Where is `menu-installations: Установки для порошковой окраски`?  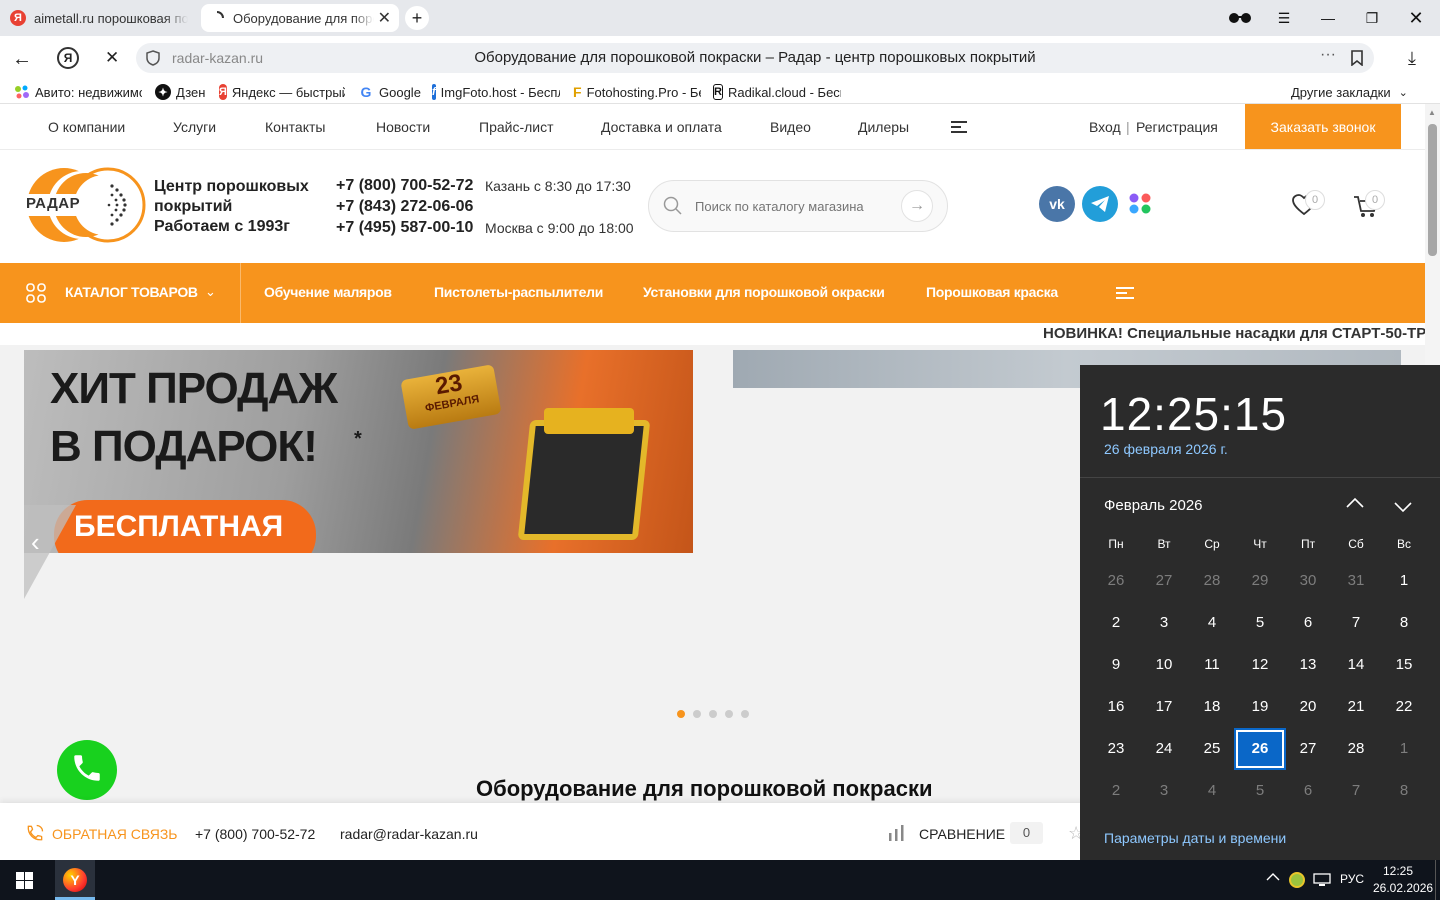
menu-installations: Установки для порошковой окраски is located at coordinates (764, 292).